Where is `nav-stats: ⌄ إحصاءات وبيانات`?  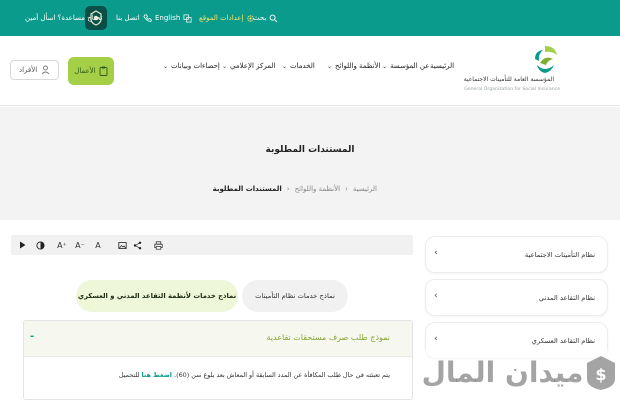
nav-stats: ⌄ إحصاءات وبيانات is located at coordinates (191, 66).